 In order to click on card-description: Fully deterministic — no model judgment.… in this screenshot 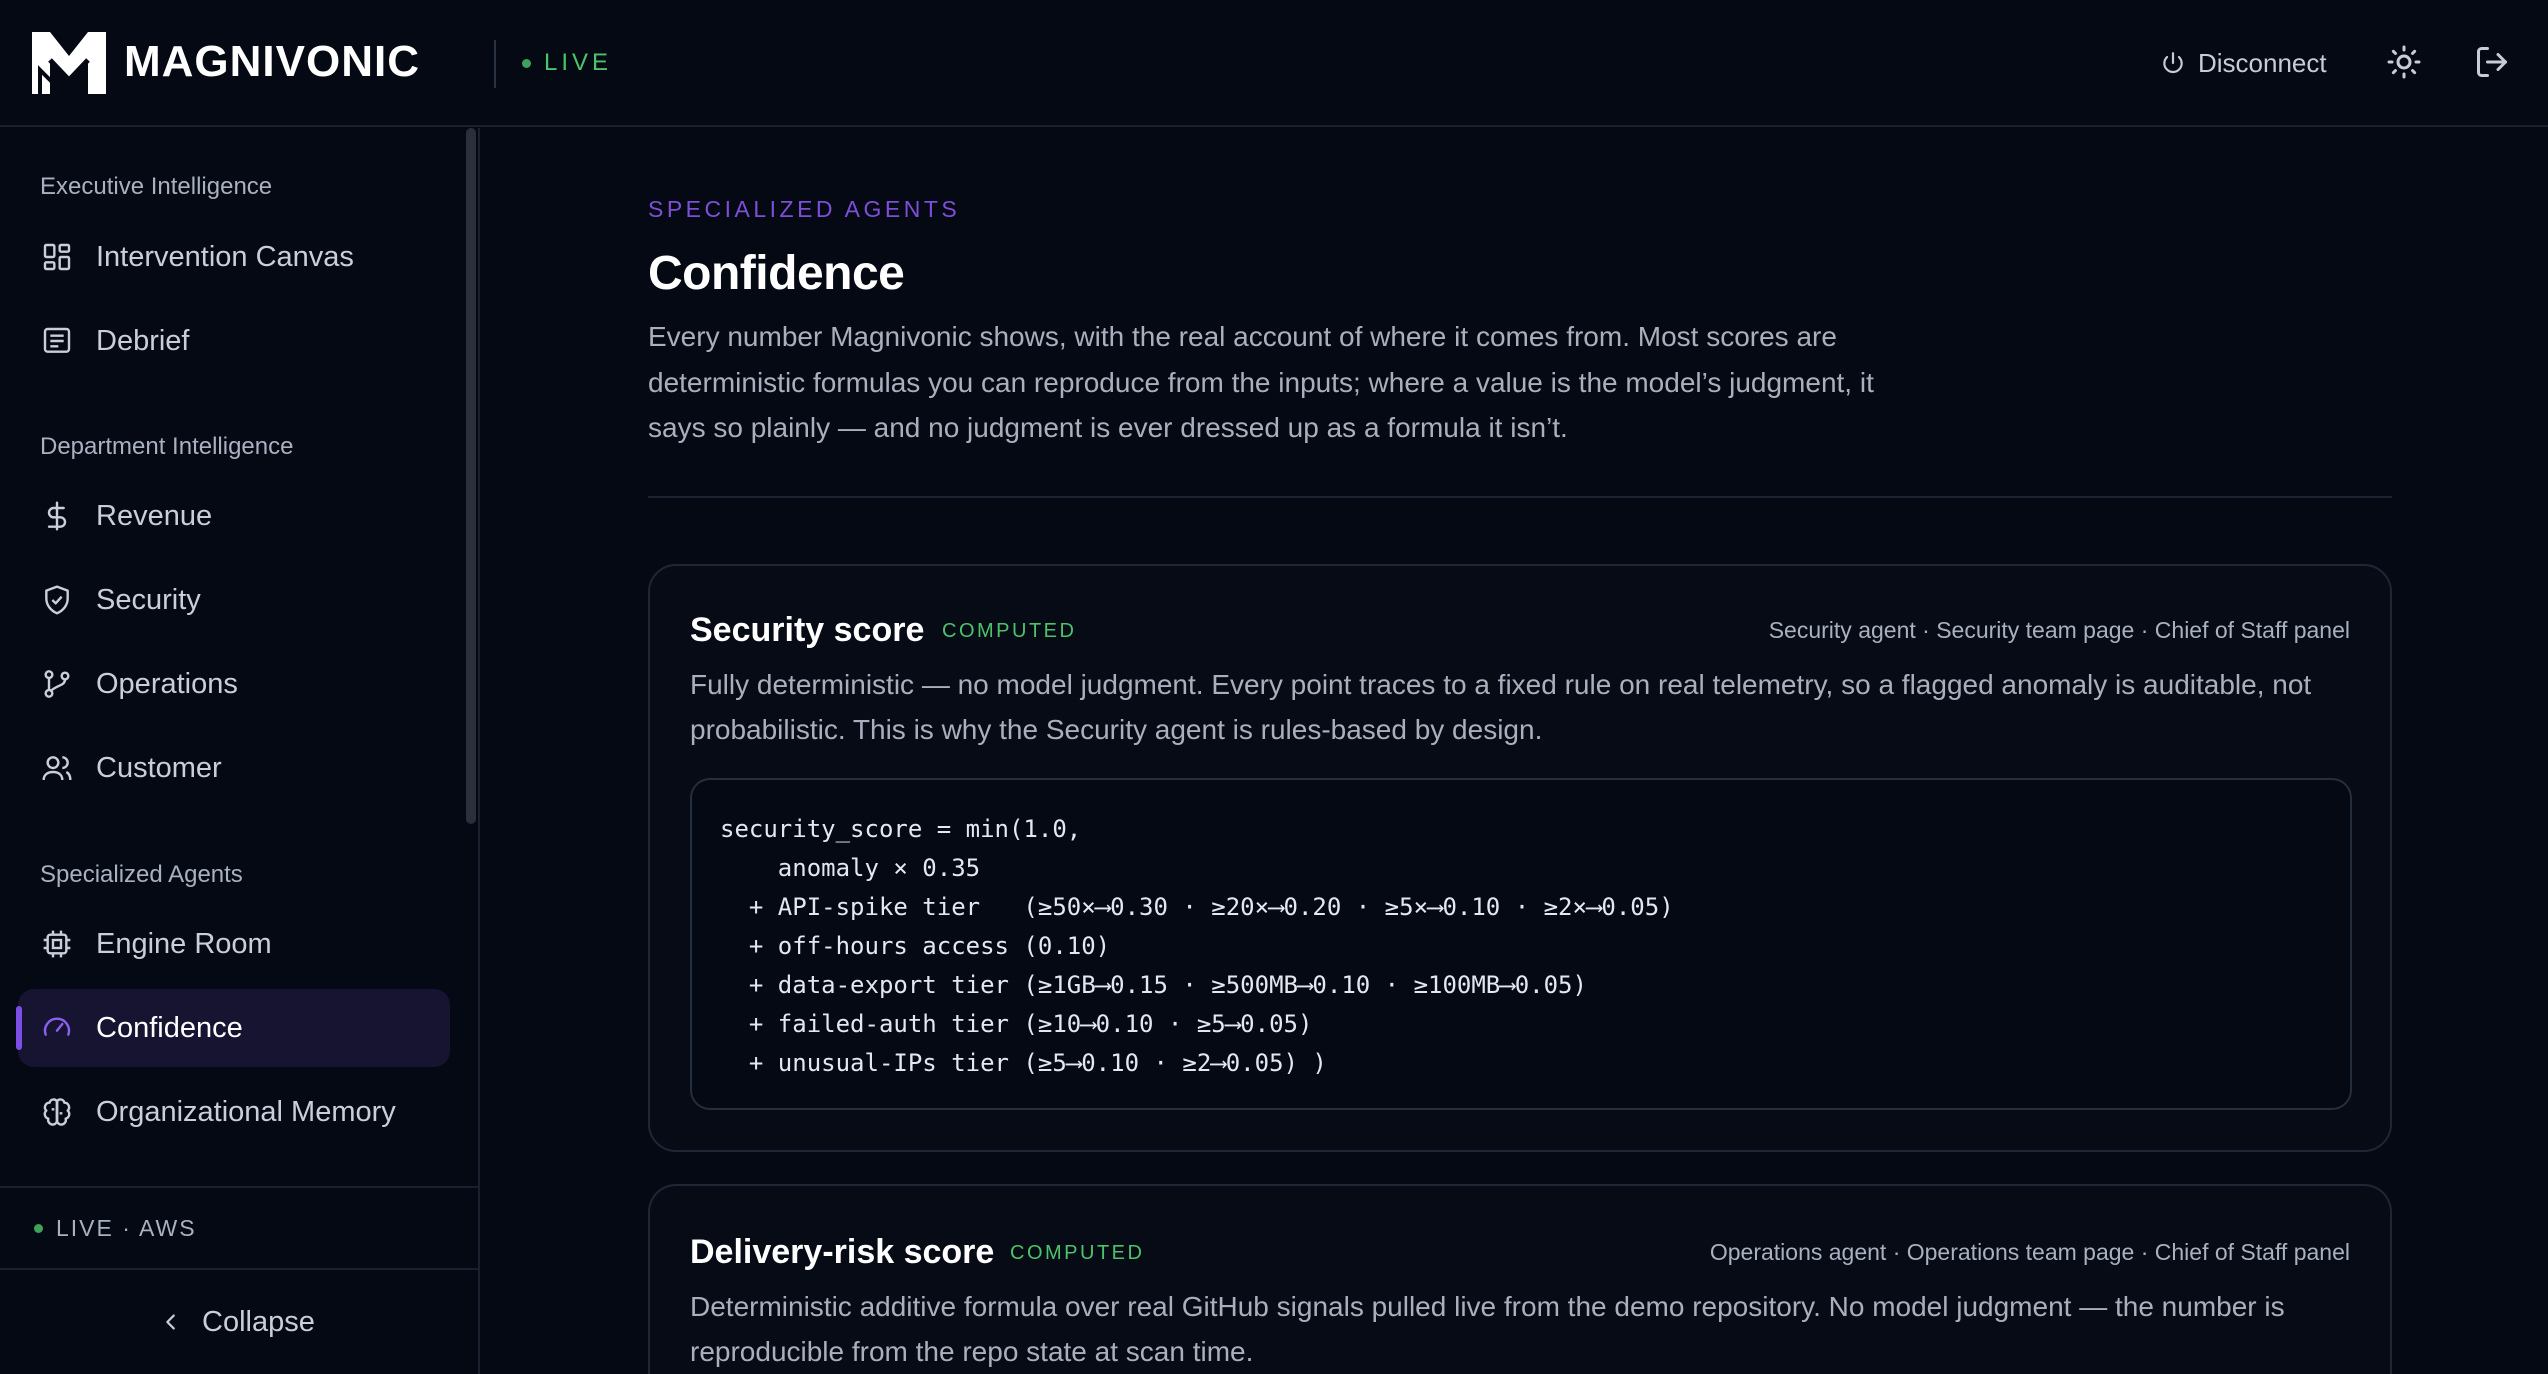, I will do `click(1501, 707)`.